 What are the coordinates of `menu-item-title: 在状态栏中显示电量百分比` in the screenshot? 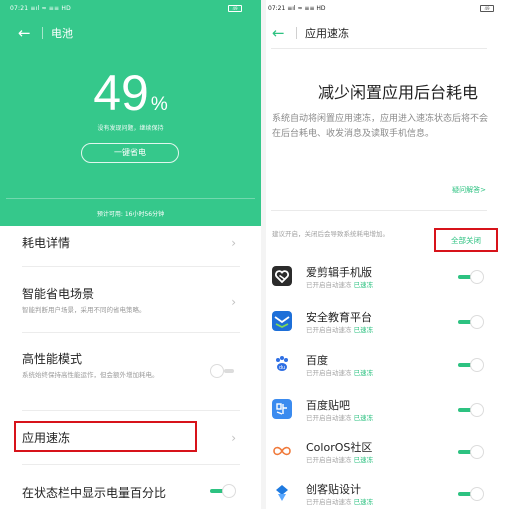 It's located at (94, 493).